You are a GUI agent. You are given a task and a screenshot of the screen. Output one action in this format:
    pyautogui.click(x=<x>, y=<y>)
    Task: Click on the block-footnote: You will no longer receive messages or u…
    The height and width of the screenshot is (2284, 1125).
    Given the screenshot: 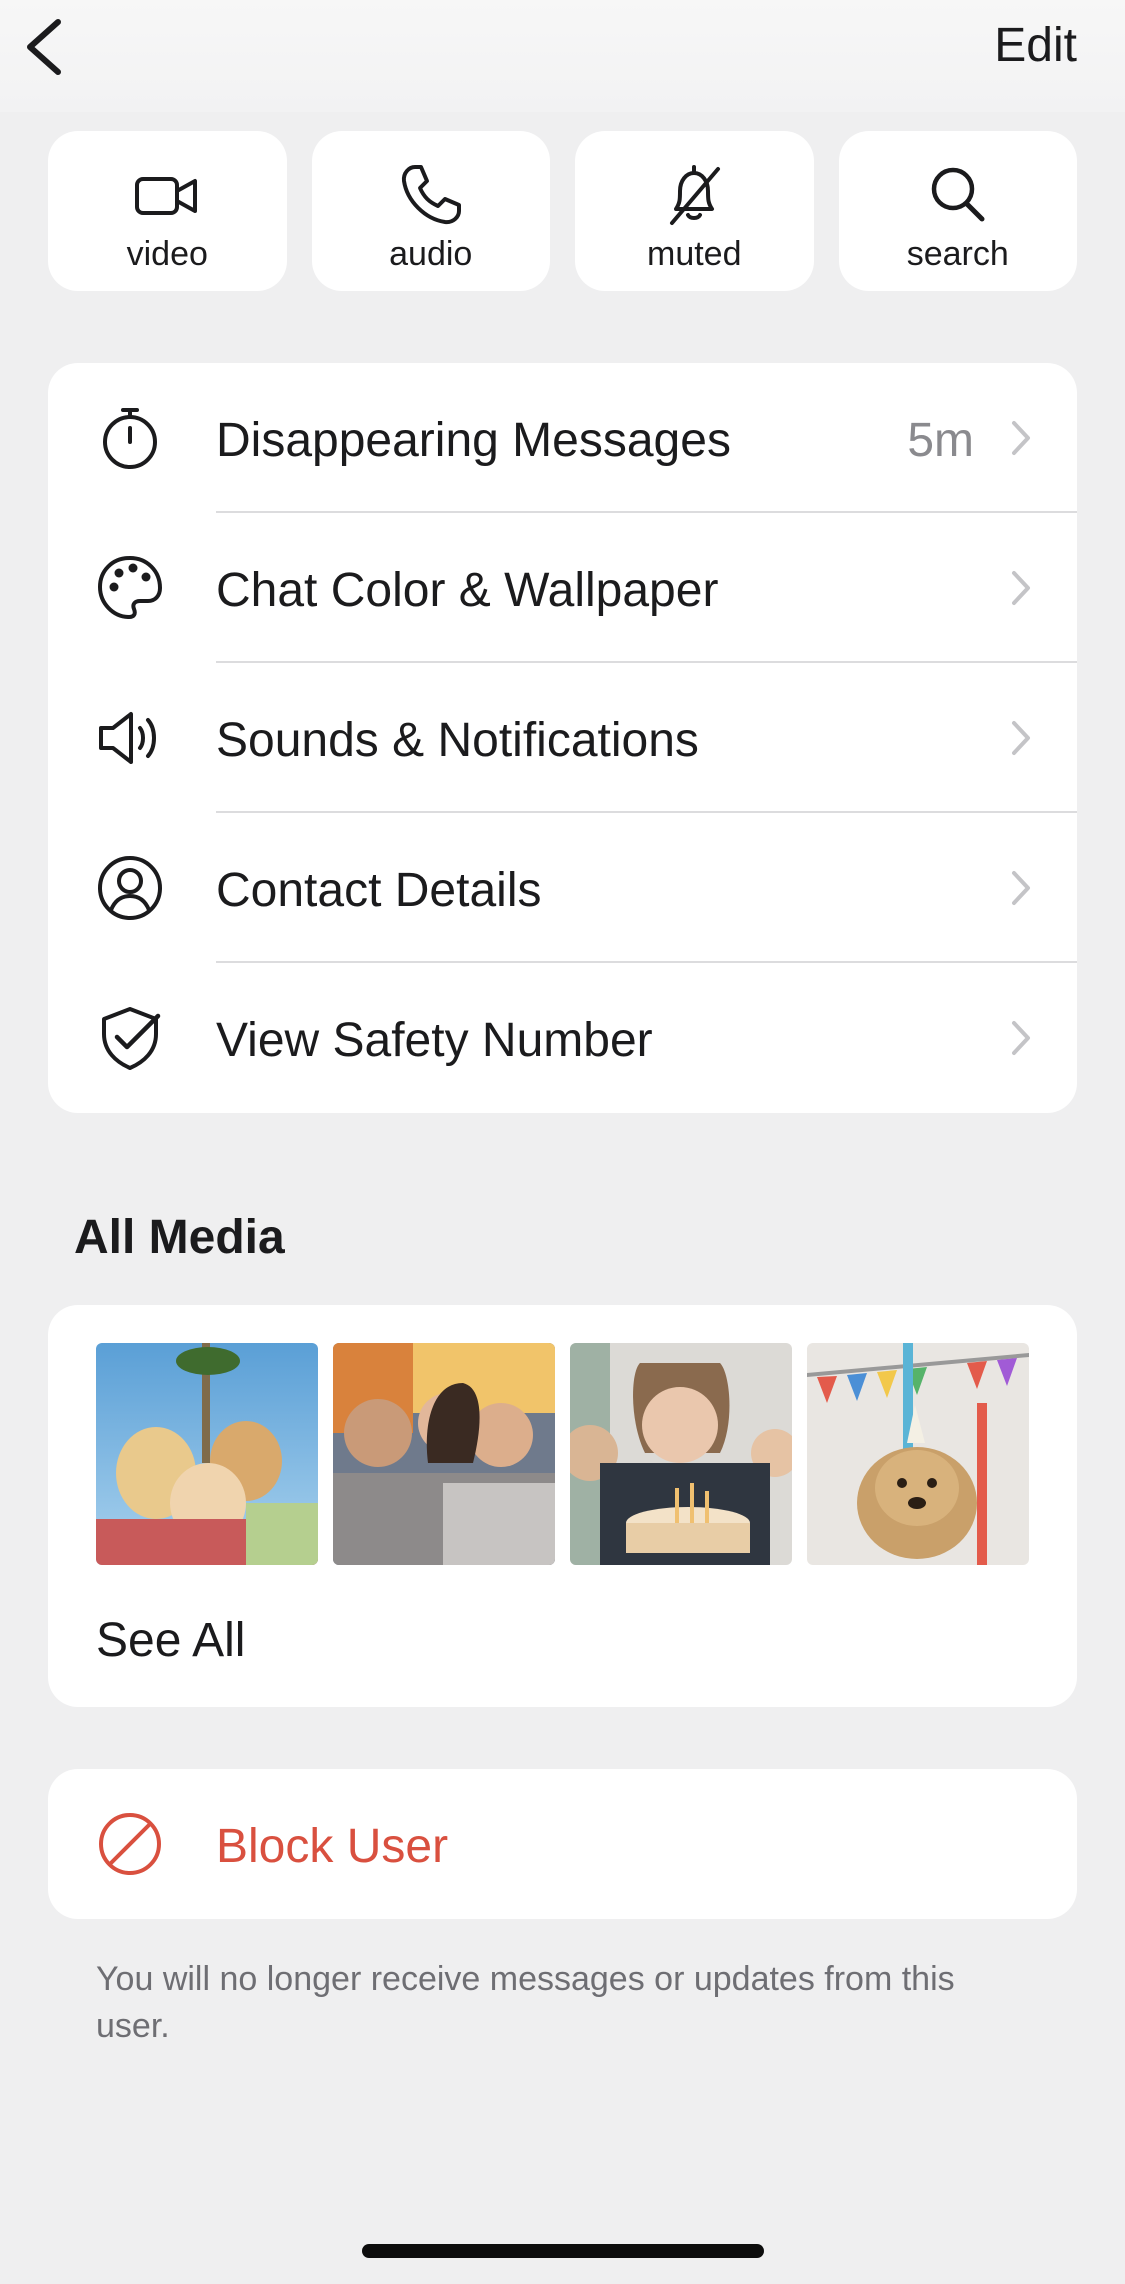 What is the action you would take?
    pyautogui.click(x=525, y=2002)
    